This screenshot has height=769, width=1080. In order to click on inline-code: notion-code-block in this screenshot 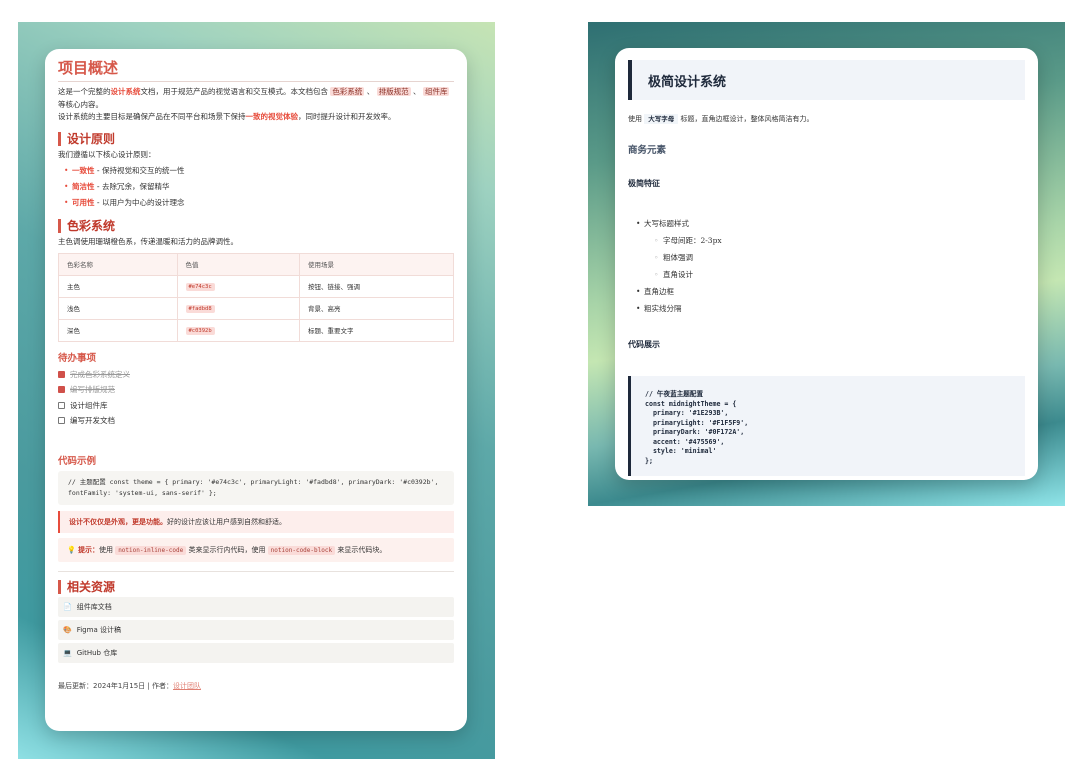, I will do `click(301, 550)`.